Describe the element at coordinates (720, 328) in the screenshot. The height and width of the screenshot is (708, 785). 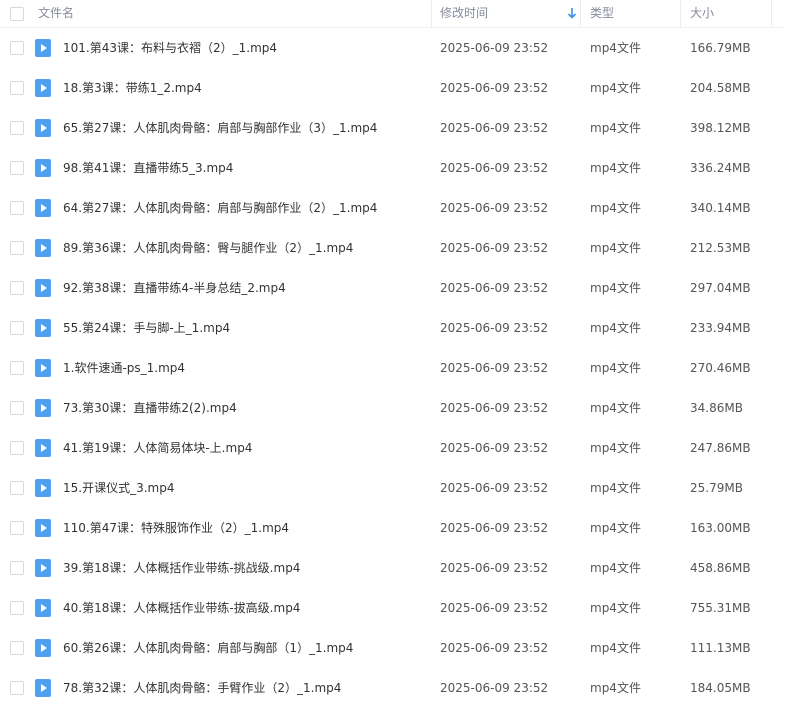
I see `file-size: 233.94MB` at that location.